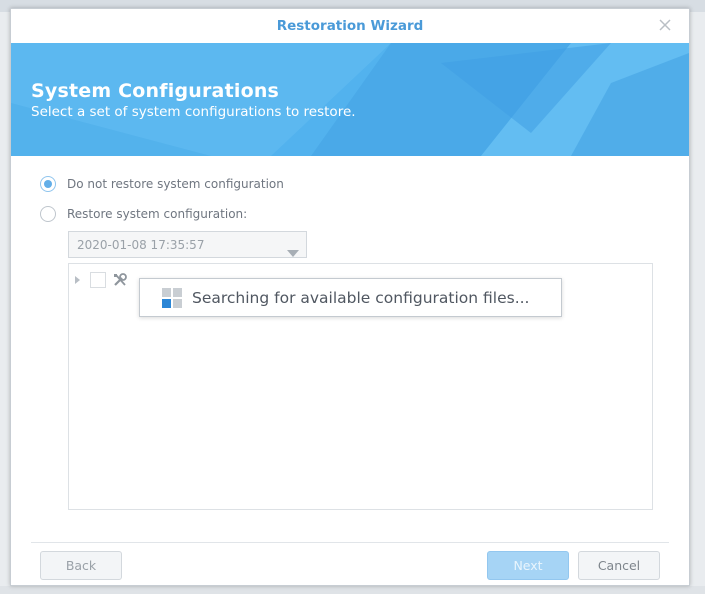 This screenshot has width=705, height=594. What do you see at coordinates (619, 565) in the screenshot?
I see `cancel-button: Cancel` at bounding box center [619, 565].